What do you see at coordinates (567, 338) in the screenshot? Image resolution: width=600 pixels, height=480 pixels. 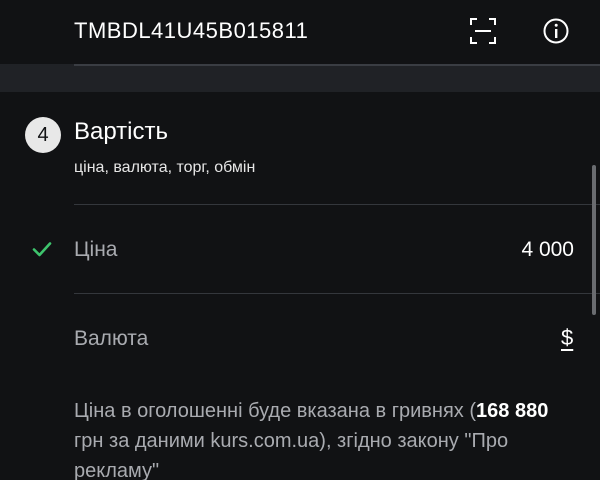 I see `currency-selector: $` at bounding box center [567, 338].